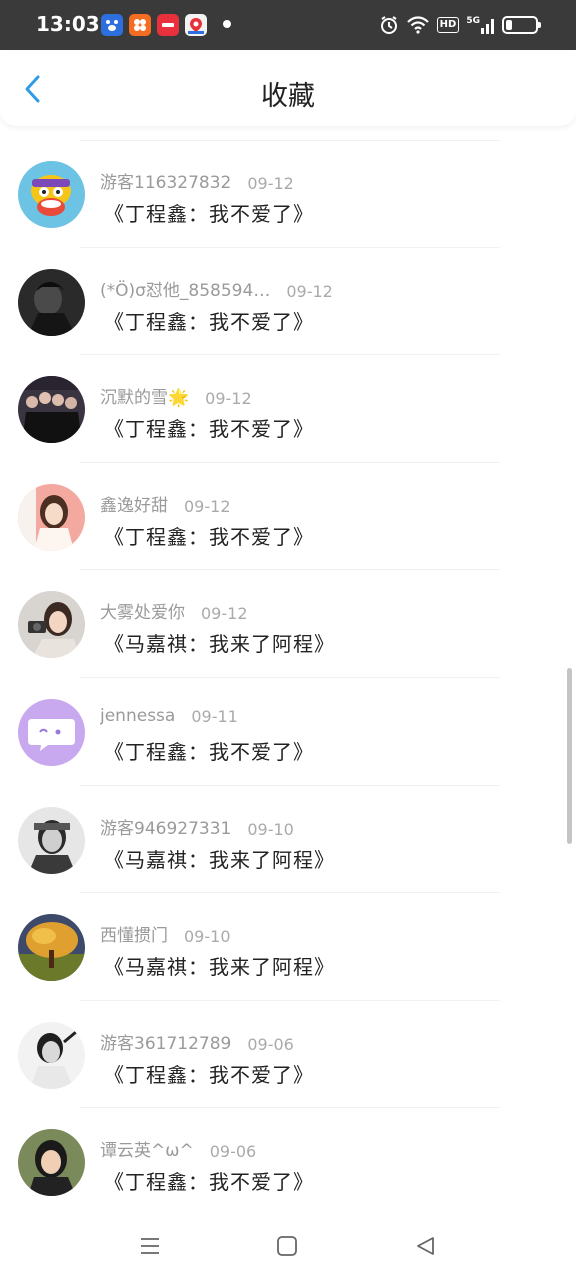  What do you see at coordinates (196, 25) in the screenshot?
I see `map-app-icon` at bounding box center [196, 25].